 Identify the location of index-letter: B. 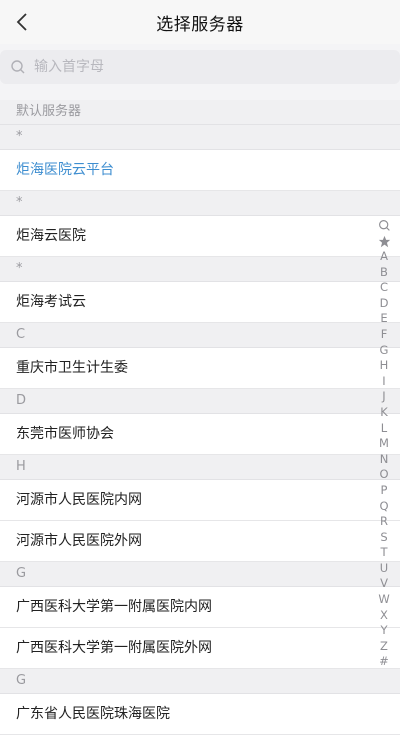
(384, 273).